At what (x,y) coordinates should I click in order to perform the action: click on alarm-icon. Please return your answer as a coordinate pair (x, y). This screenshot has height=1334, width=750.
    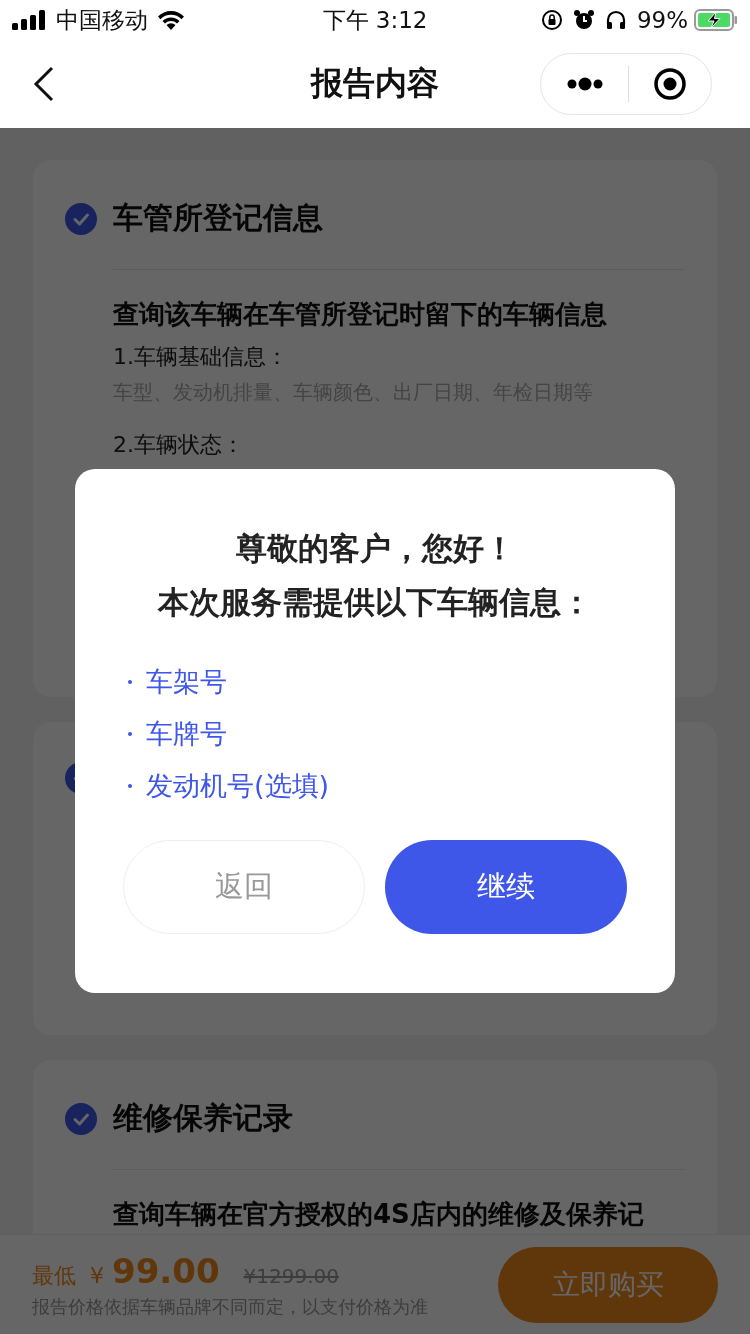
    Looking at the image, I should click on (583, 20).